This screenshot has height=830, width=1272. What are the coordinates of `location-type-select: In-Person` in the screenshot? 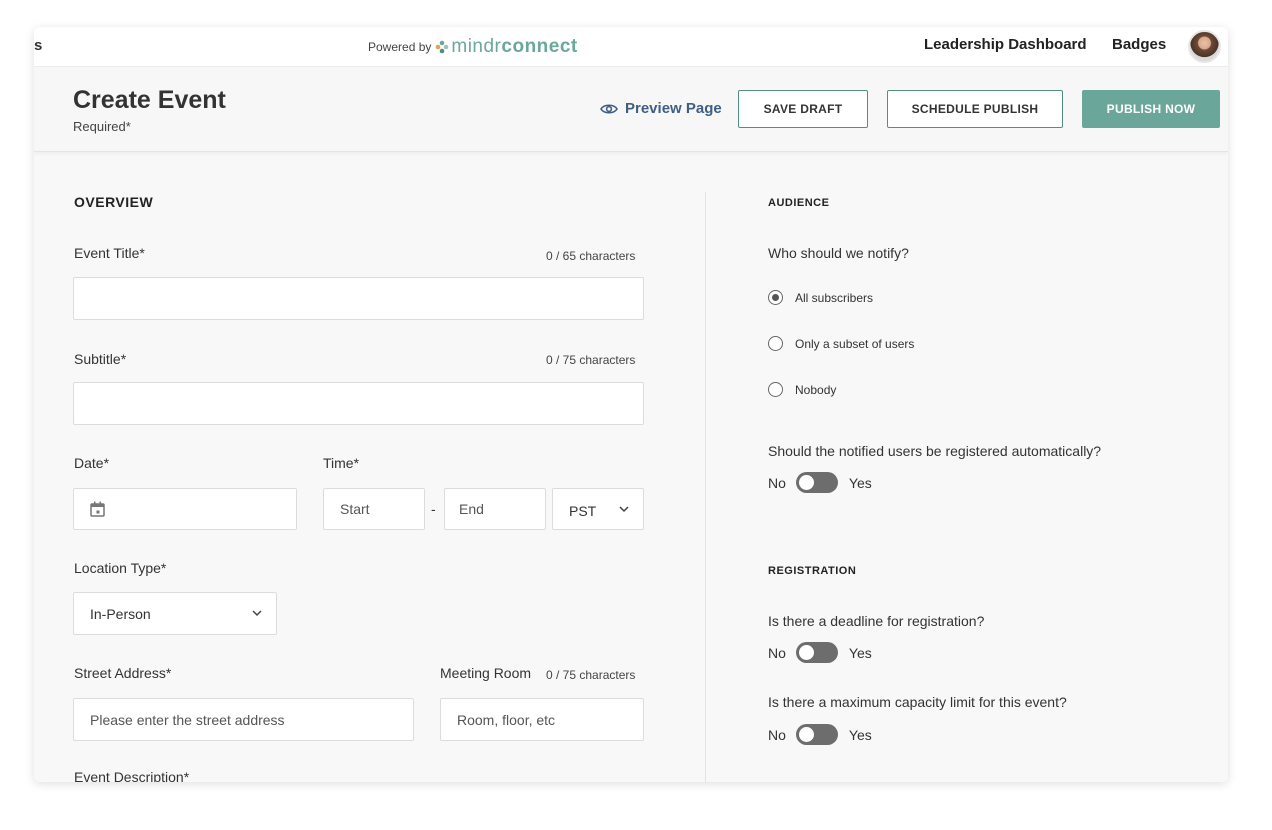 It's located at (175, 613).